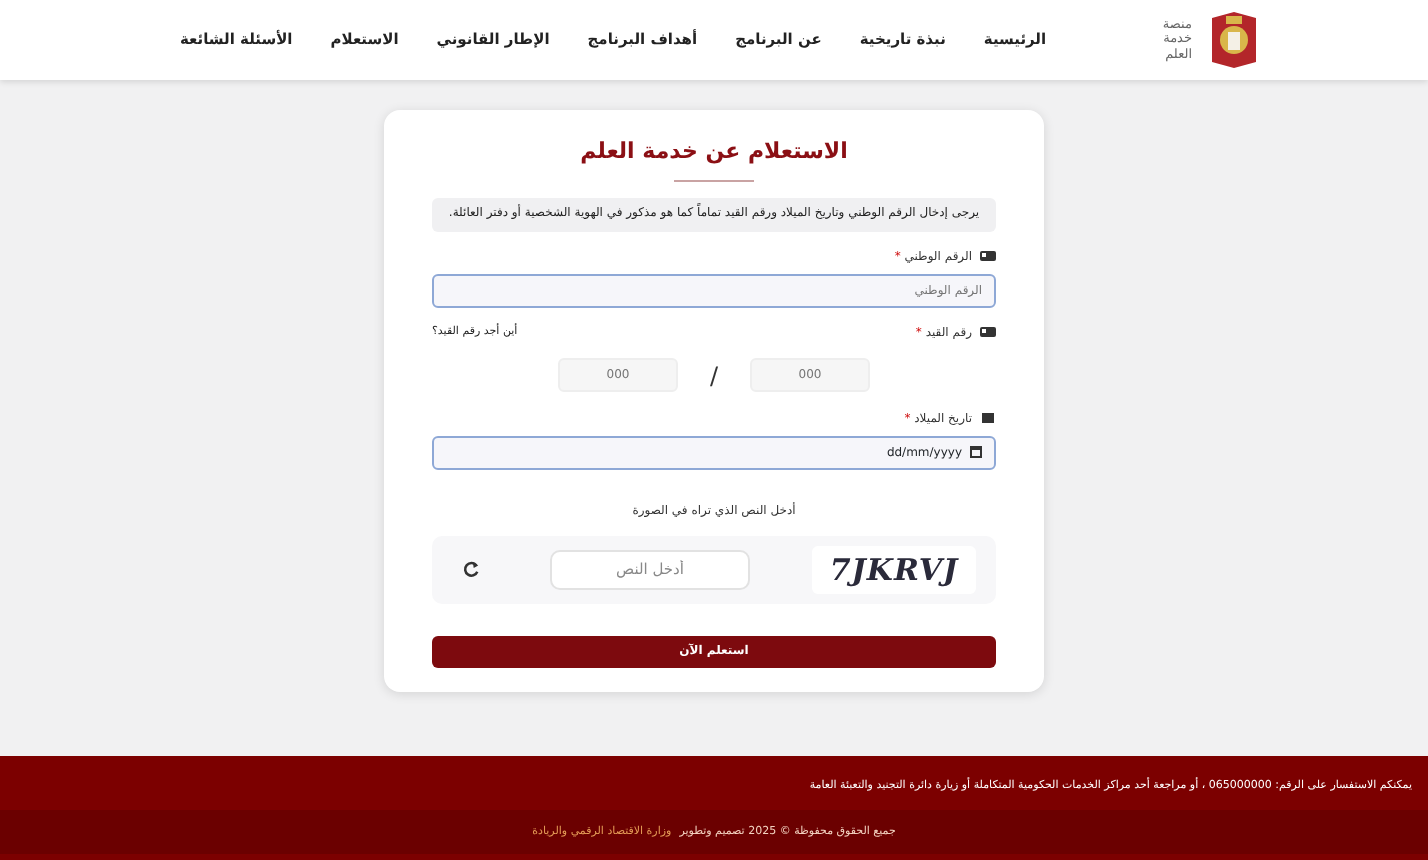  What do you see at coordinates (714, 151) in the screenshot?
I see `form-title: الاستعلام عن خدمة العلم` at bounding box center [714, 151].